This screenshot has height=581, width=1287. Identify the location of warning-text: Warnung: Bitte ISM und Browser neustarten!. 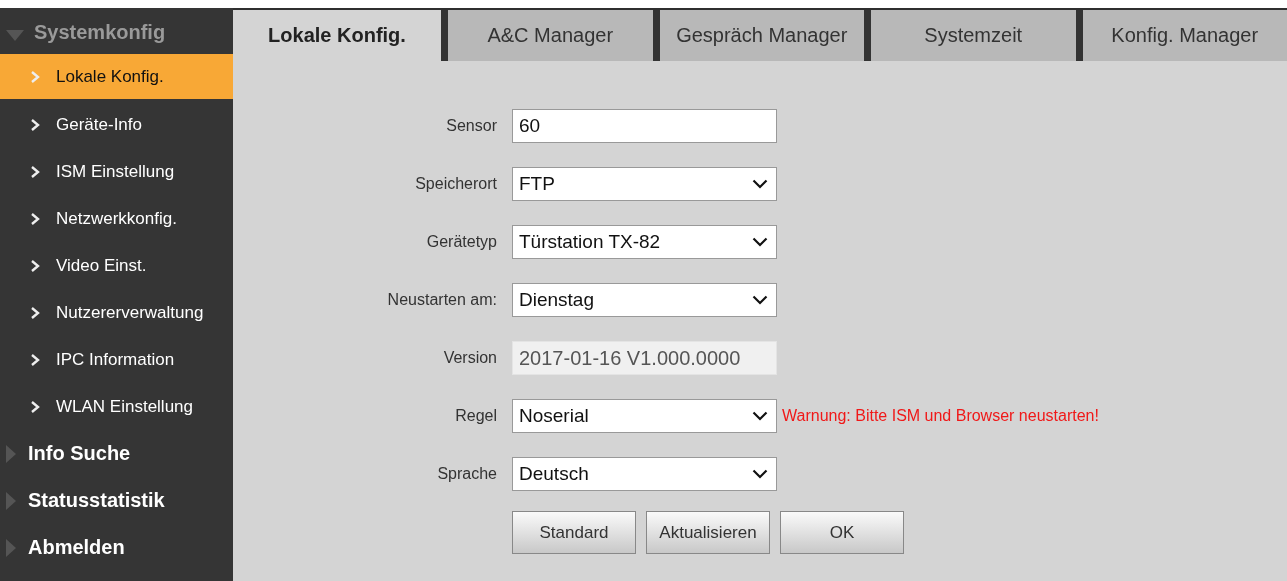
(940, 416).